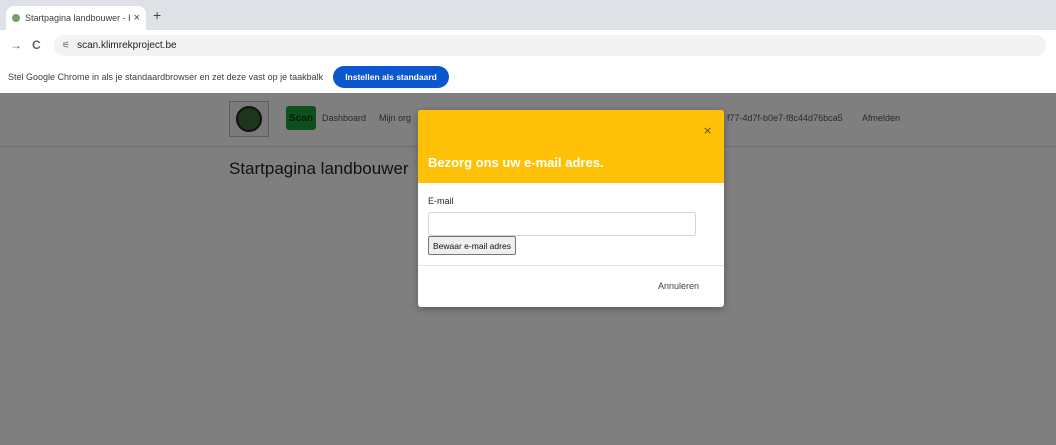 The width and height of the screenshot is (1056, 445). What do you see at coordinates (16, 18) in the screenshot?
I see `favicon-icon` at bounding box center [16, 18].